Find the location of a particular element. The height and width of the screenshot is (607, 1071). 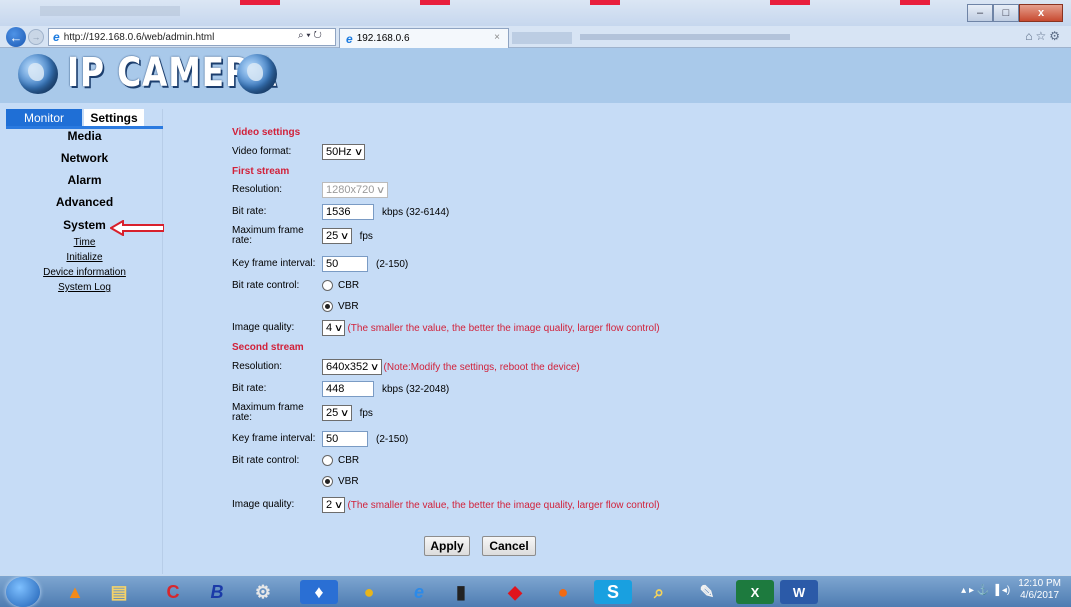

first-resolution-select: 1280x720 ∨ is located at coordinates (355, 190).